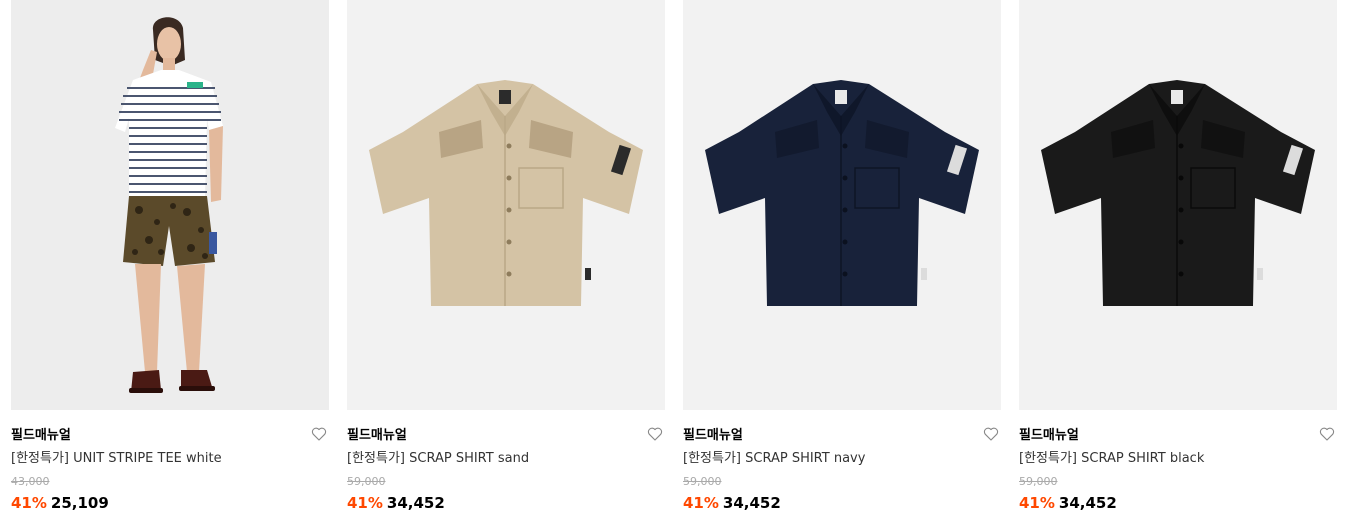  Describe the element at coordinates (438, 459) in the screenshot. I see `product-name: [한정특가] SCRAP SHIRT sand` at that location.